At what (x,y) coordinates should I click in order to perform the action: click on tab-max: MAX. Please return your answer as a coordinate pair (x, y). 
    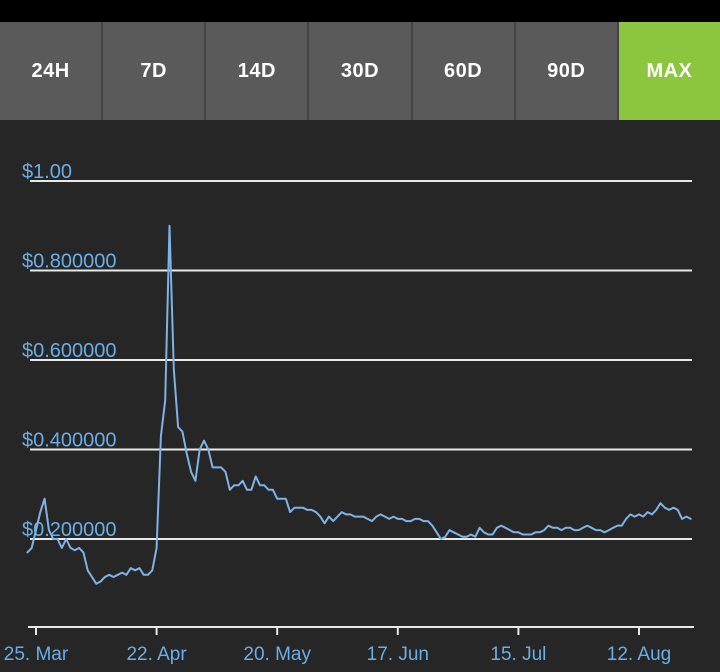
    Looking at the image, I should click on (669, 71).